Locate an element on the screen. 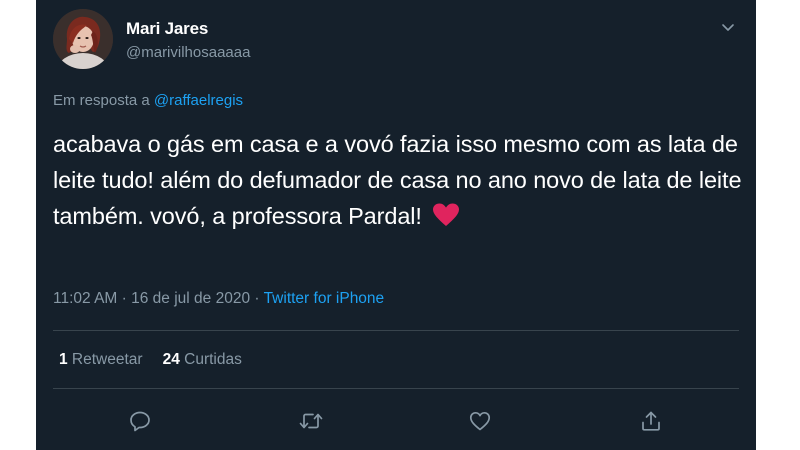 The height and width of the screenshot is (450, 800). red-heart-emoji is located at coordinates (446, 220).